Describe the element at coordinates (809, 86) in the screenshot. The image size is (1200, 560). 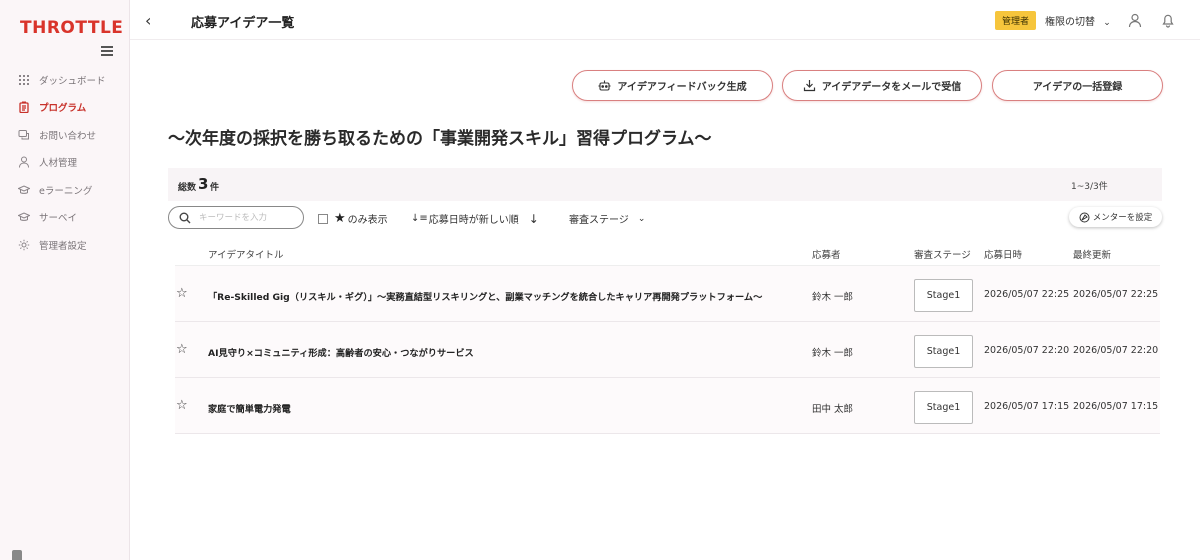
I see `download-icon` at that location.